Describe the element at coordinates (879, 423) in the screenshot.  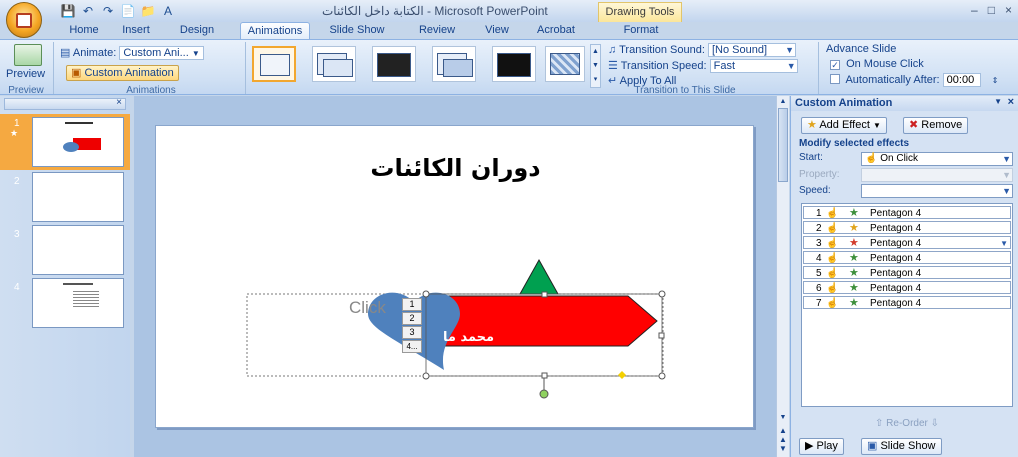
I see `move-up-icon: ⇧` at that location.